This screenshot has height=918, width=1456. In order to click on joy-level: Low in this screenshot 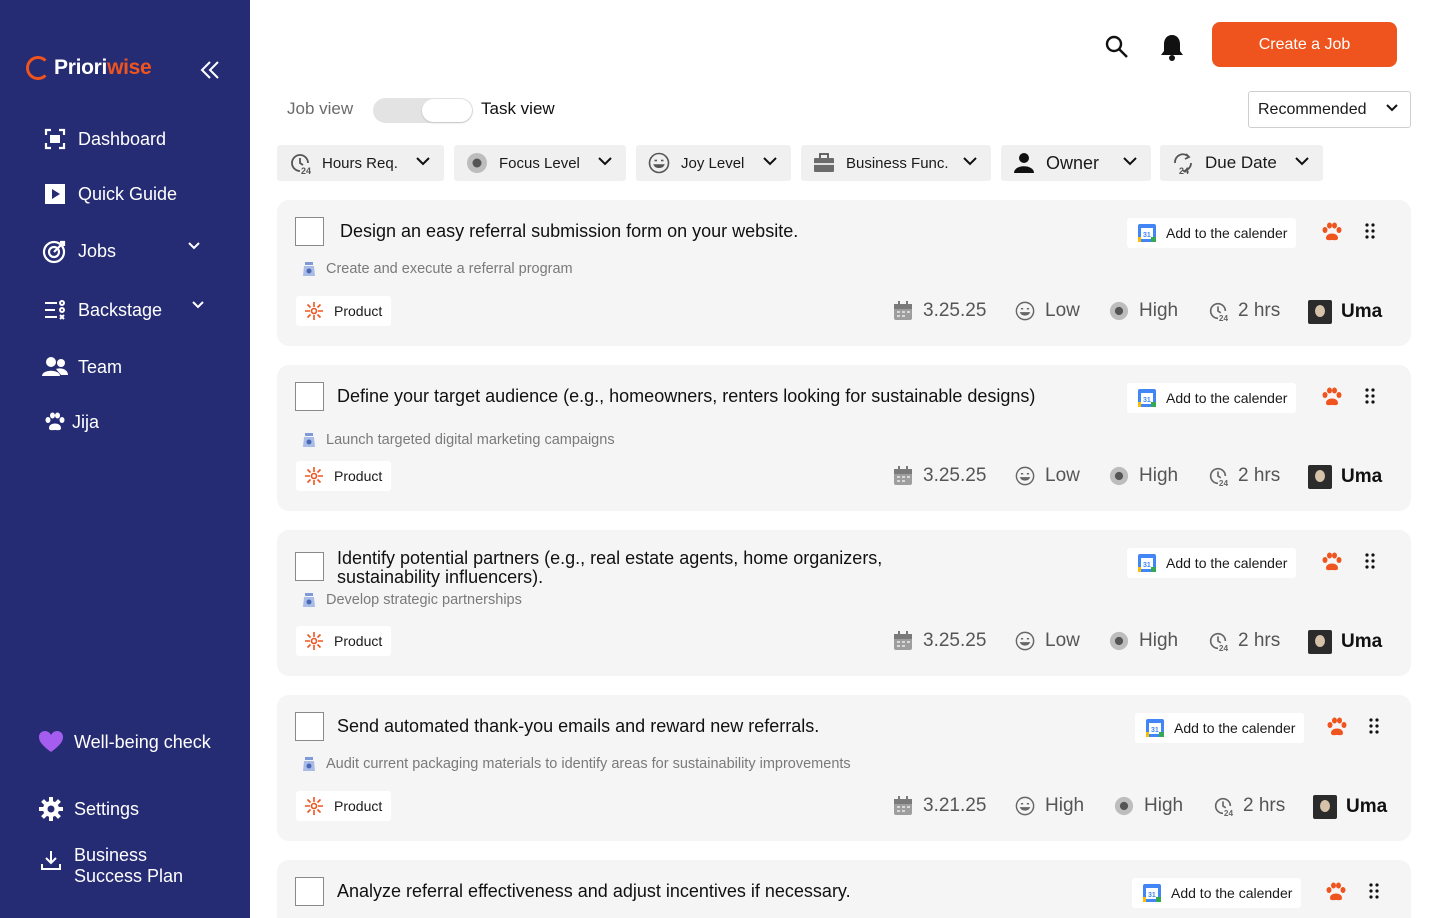, I will do `click(1047, 476)`.